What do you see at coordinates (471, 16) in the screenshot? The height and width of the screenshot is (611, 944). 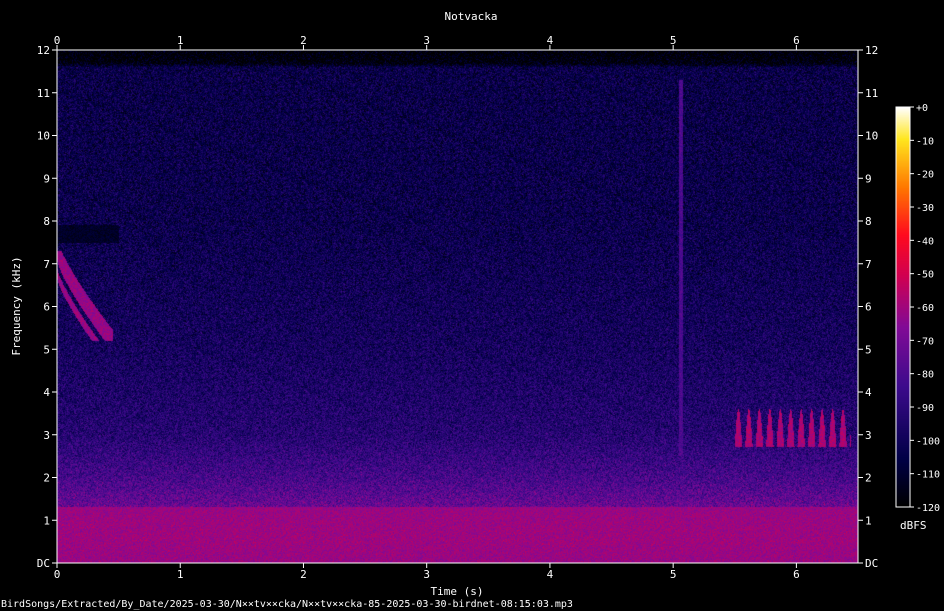 I see `chart-title: Notvacka` at bounding box center [471, 16].